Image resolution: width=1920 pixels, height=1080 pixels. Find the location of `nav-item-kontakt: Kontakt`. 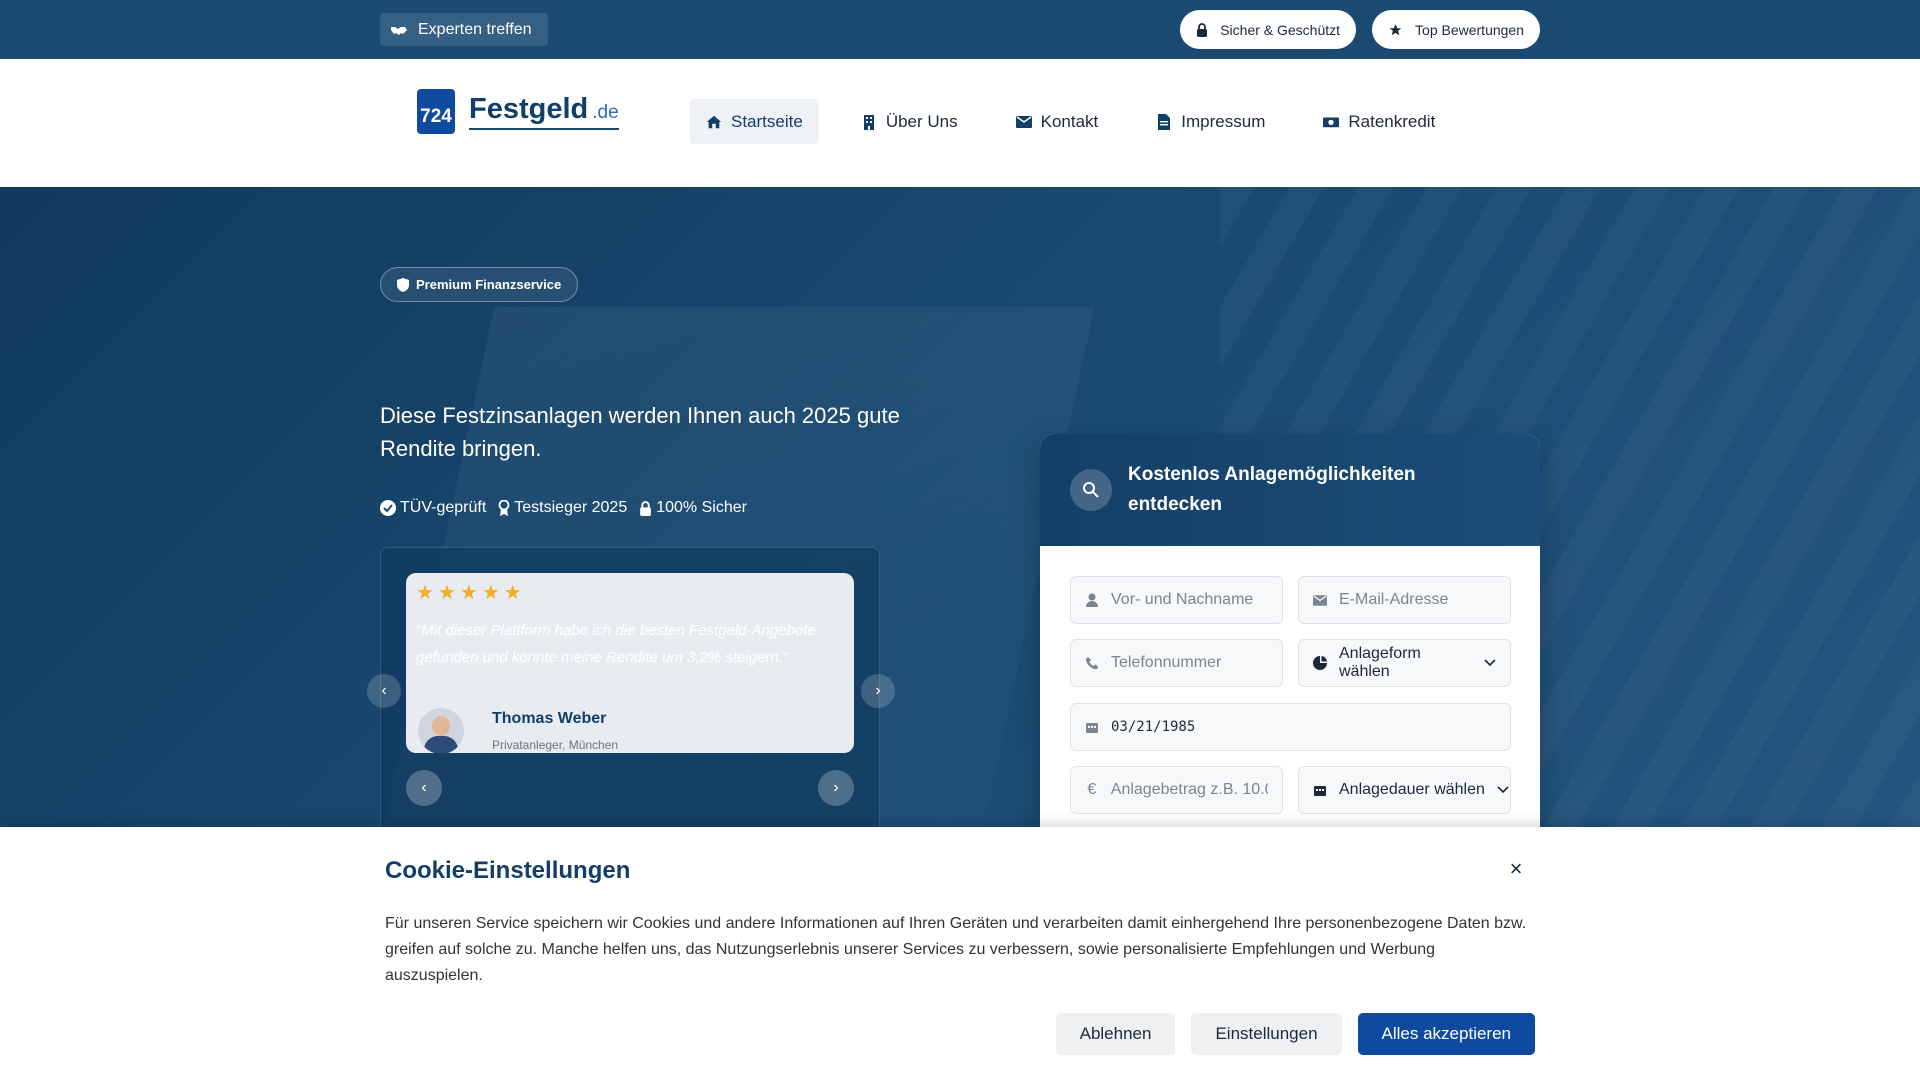

nav-item-kontakt: Kontakt is located at coordinates (1057, 121).